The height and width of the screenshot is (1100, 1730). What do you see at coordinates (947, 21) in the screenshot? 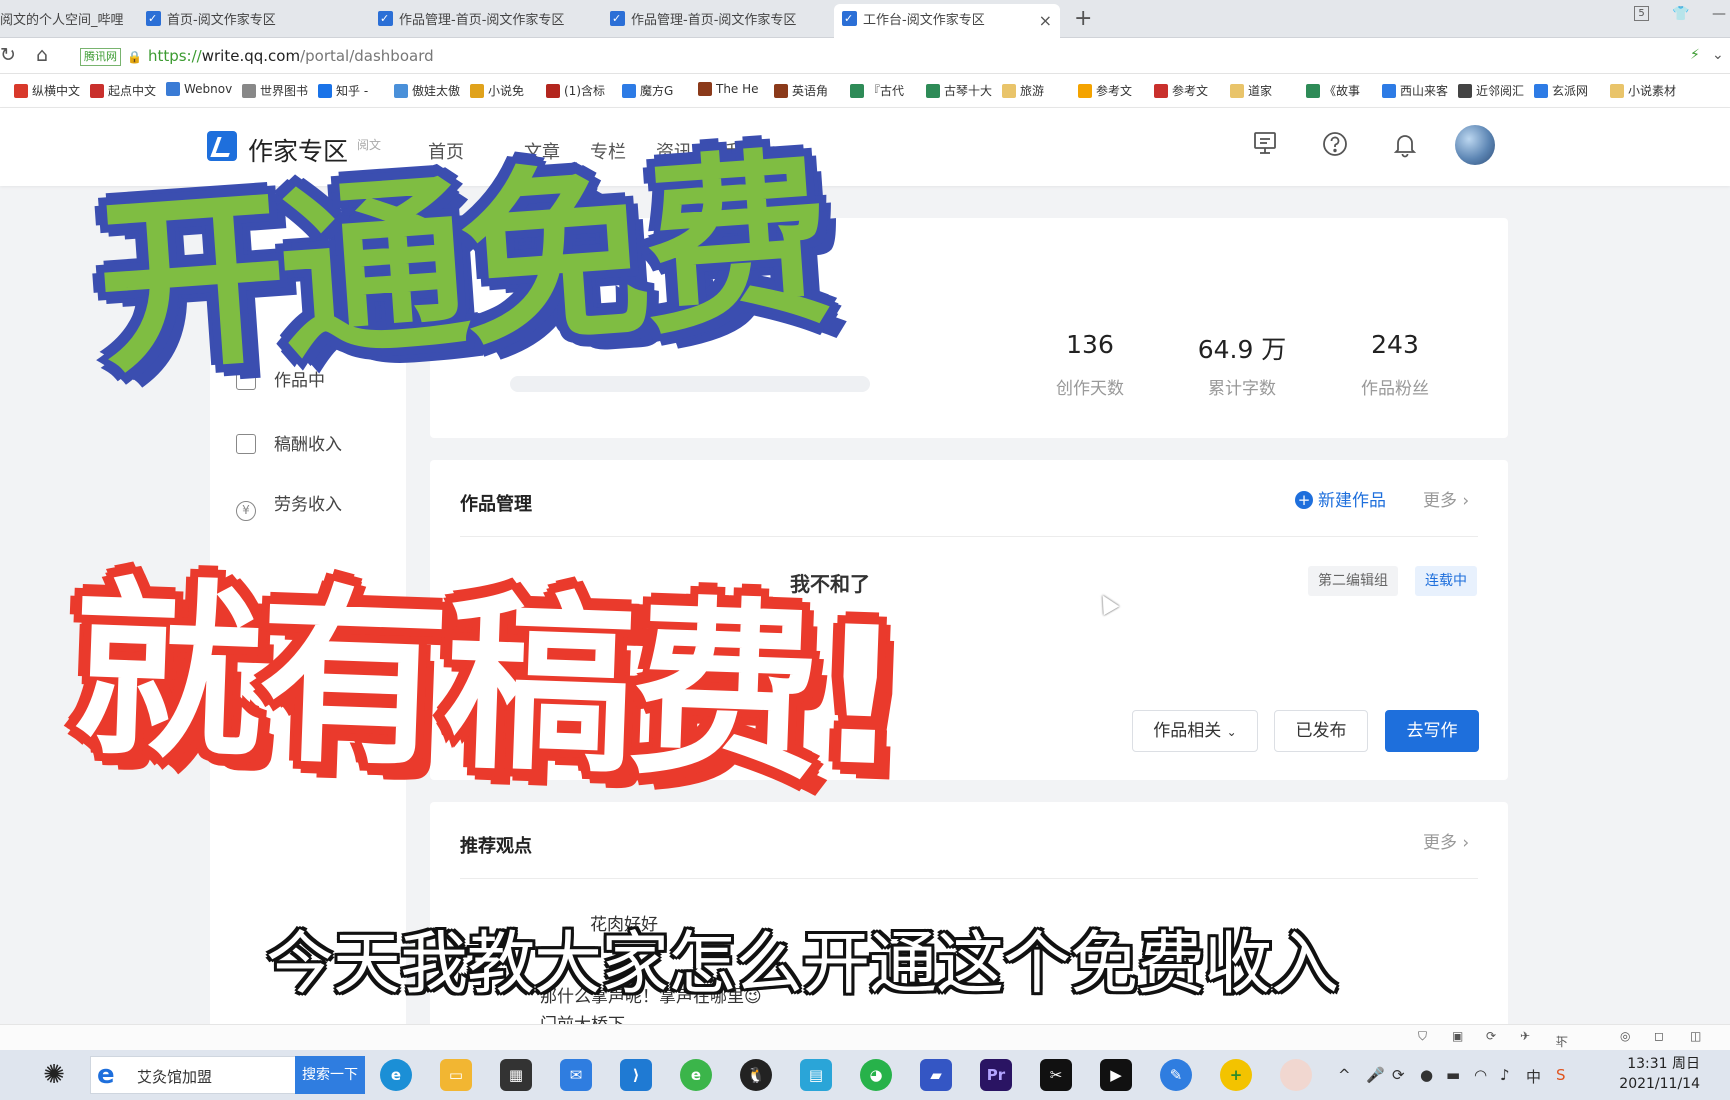
I see `browser-tab-active: 工作台-阅文作家专区 ×` at bounding box center [947, 21].